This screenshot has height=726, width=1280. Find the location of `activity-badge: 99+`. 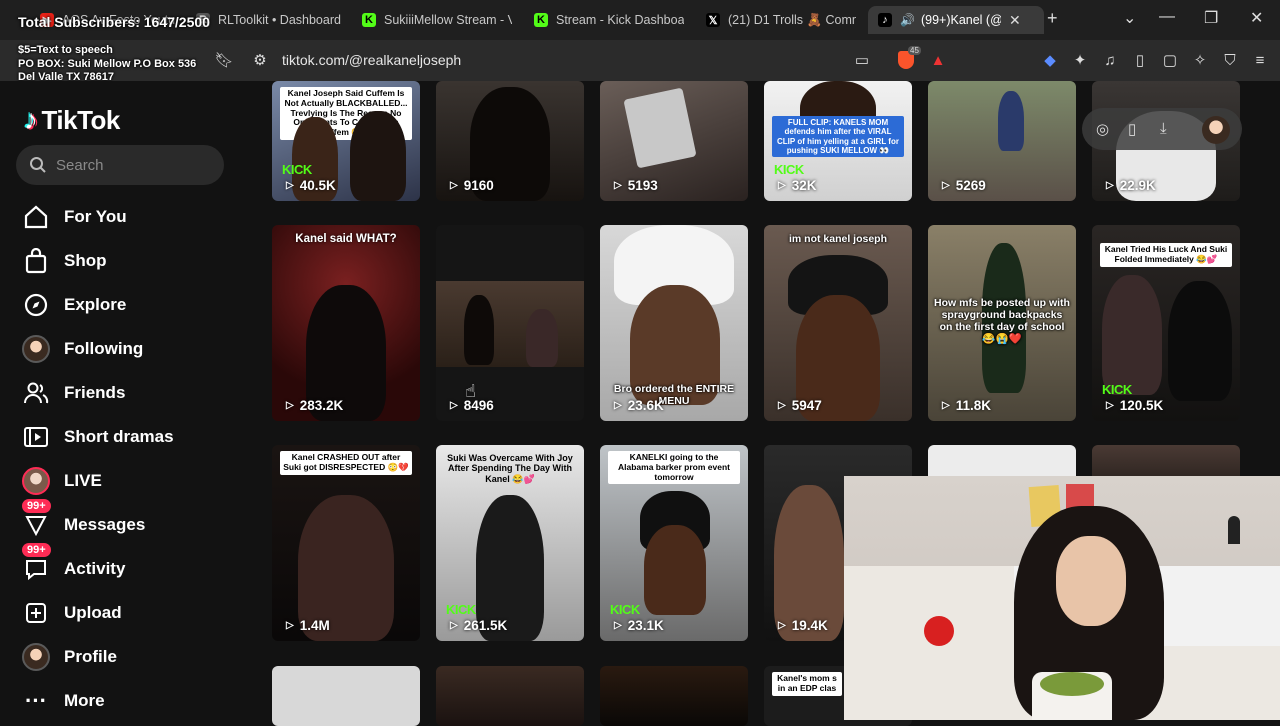

activity-badge: 99+ is located at coordinates (36, 550).